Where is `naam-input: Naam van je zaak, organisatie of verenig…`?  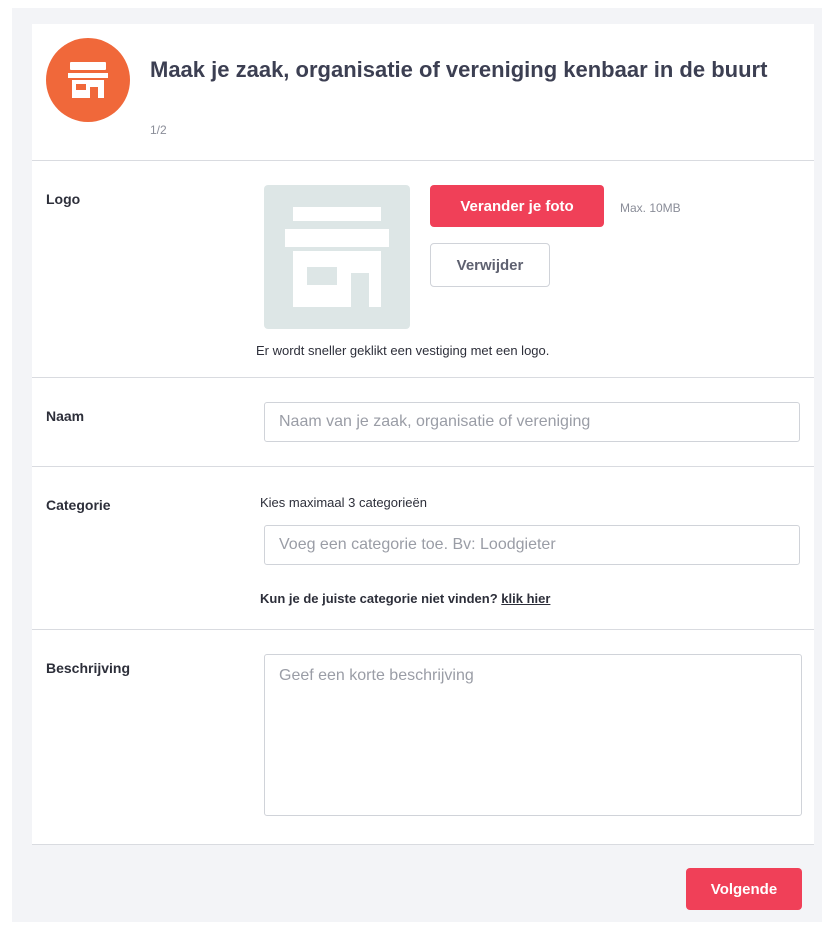
naam-input: Naam van je zaak, organisatie of verenig… is located at coordinates (532, 422).